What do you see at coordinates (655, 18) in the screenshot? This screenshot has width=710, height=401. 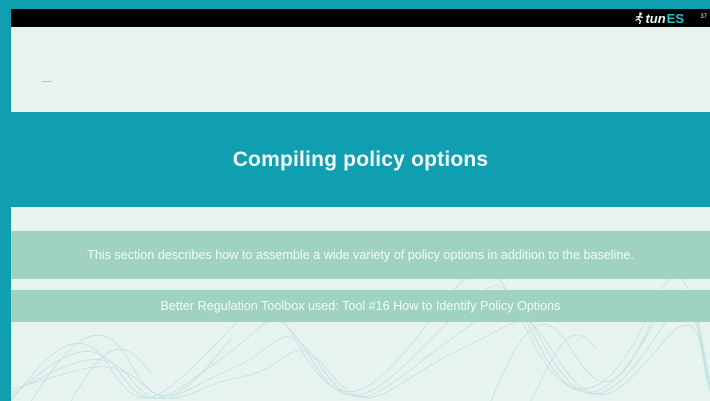 I see `logo-text-tun: tun` at bounding box center [655, 18].